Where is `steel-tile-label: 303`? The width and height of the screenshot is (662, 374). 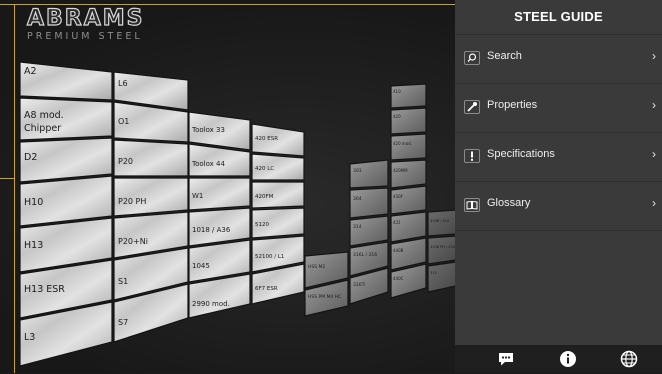
steel-tile-label: 303 is located at coordinates (357, 171).